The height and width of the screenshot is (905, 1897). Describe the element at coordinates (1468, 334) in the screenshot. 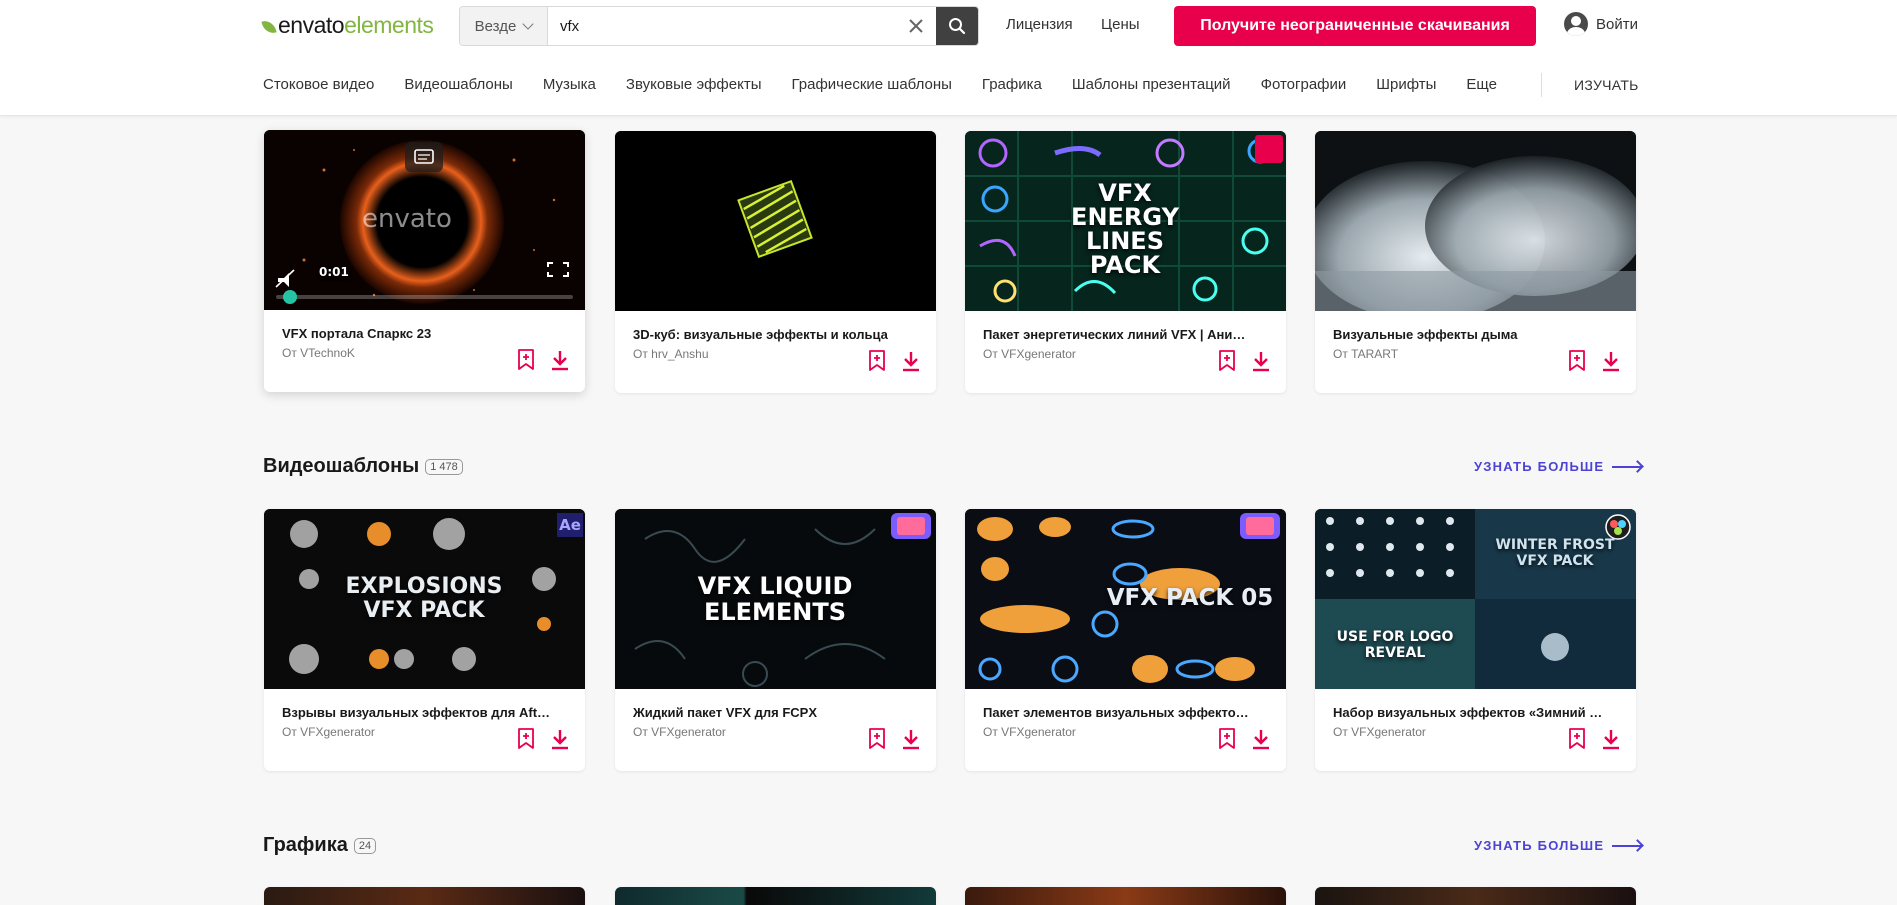

I see `card-title: Визуальные эффекты дыма` at that location.